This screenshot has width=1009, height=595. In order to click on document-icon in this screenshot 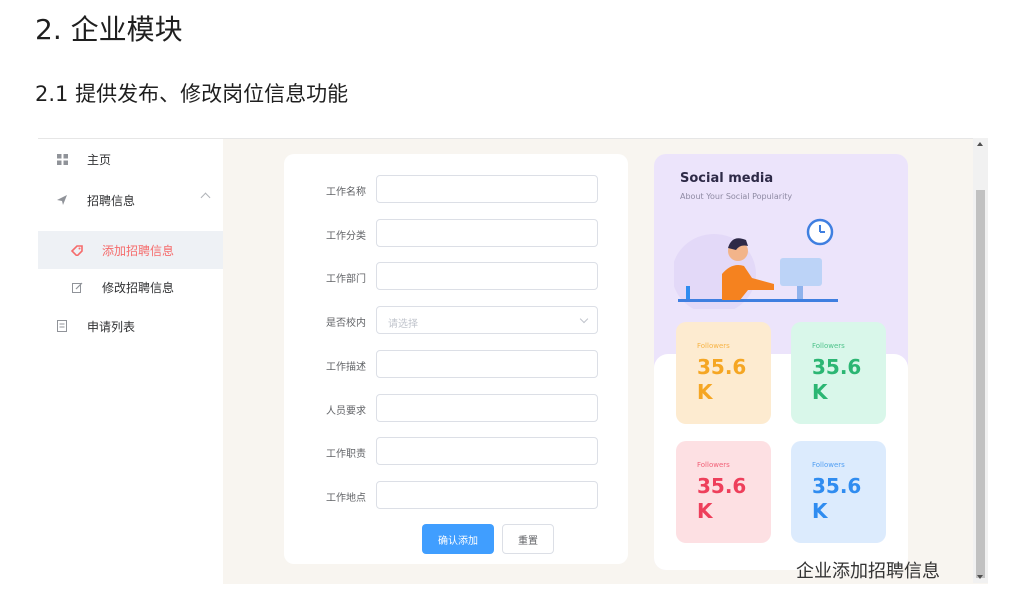, I will do `click(62, 326)`.